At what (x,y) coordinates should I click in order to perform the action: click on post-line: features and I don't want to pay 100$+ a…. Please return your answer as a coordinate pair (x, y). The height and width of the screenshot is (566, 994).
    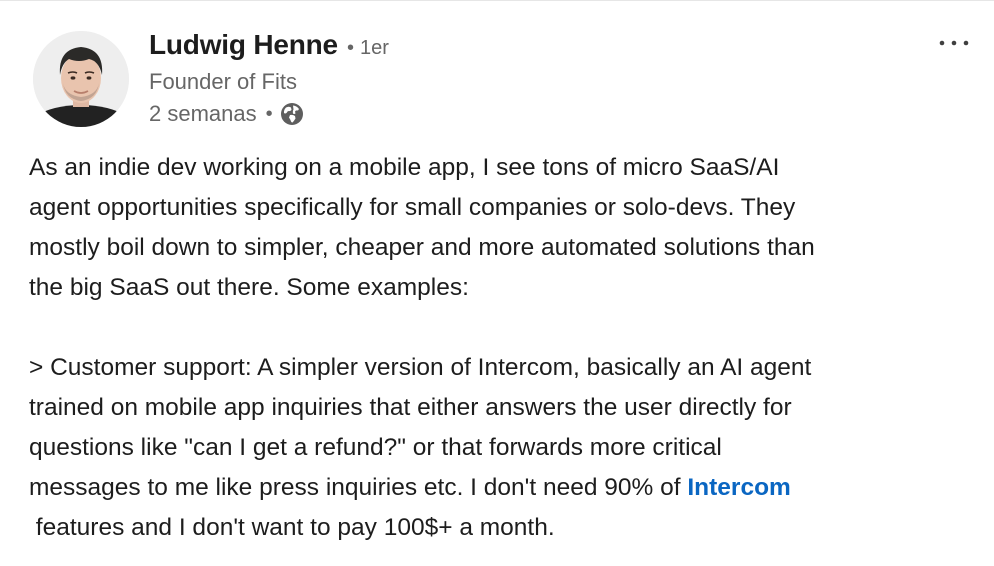
    Looking at the image, I should click on (292, 527).